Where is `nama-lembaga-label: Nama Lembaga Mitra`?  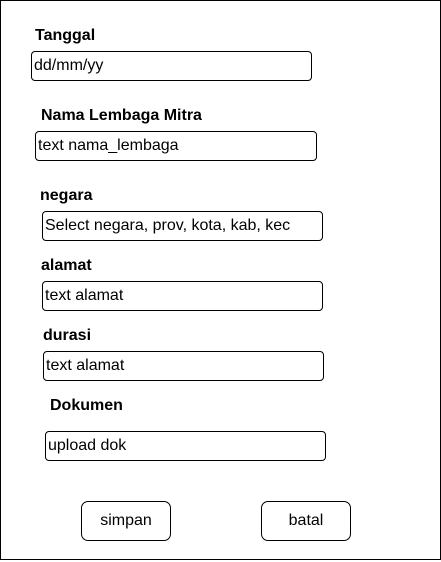
nama-lembaga-label: Nama Lembaga Mitra is located at coordinates (121, 115).